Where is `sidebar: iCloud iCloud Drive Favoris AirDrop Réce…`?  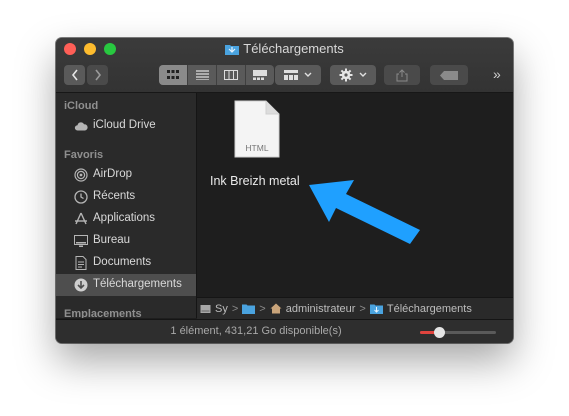 sidebar: iCloud iCloud Drive Favoris AirDrop Réce… is located at coordinates (126, 205).